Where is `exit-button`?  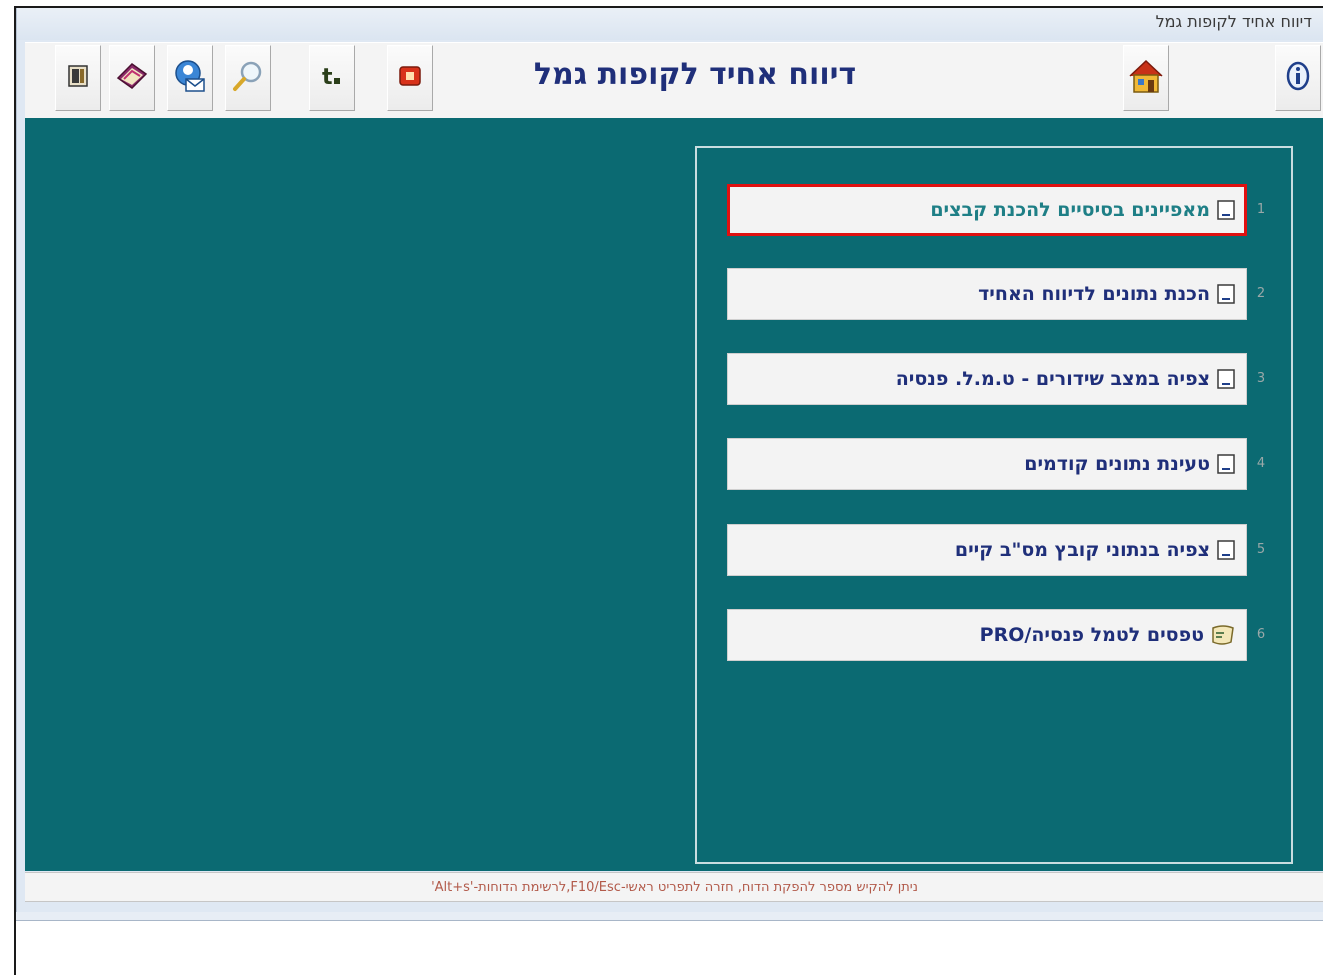 exit-button is located at coordinates (78, 78).